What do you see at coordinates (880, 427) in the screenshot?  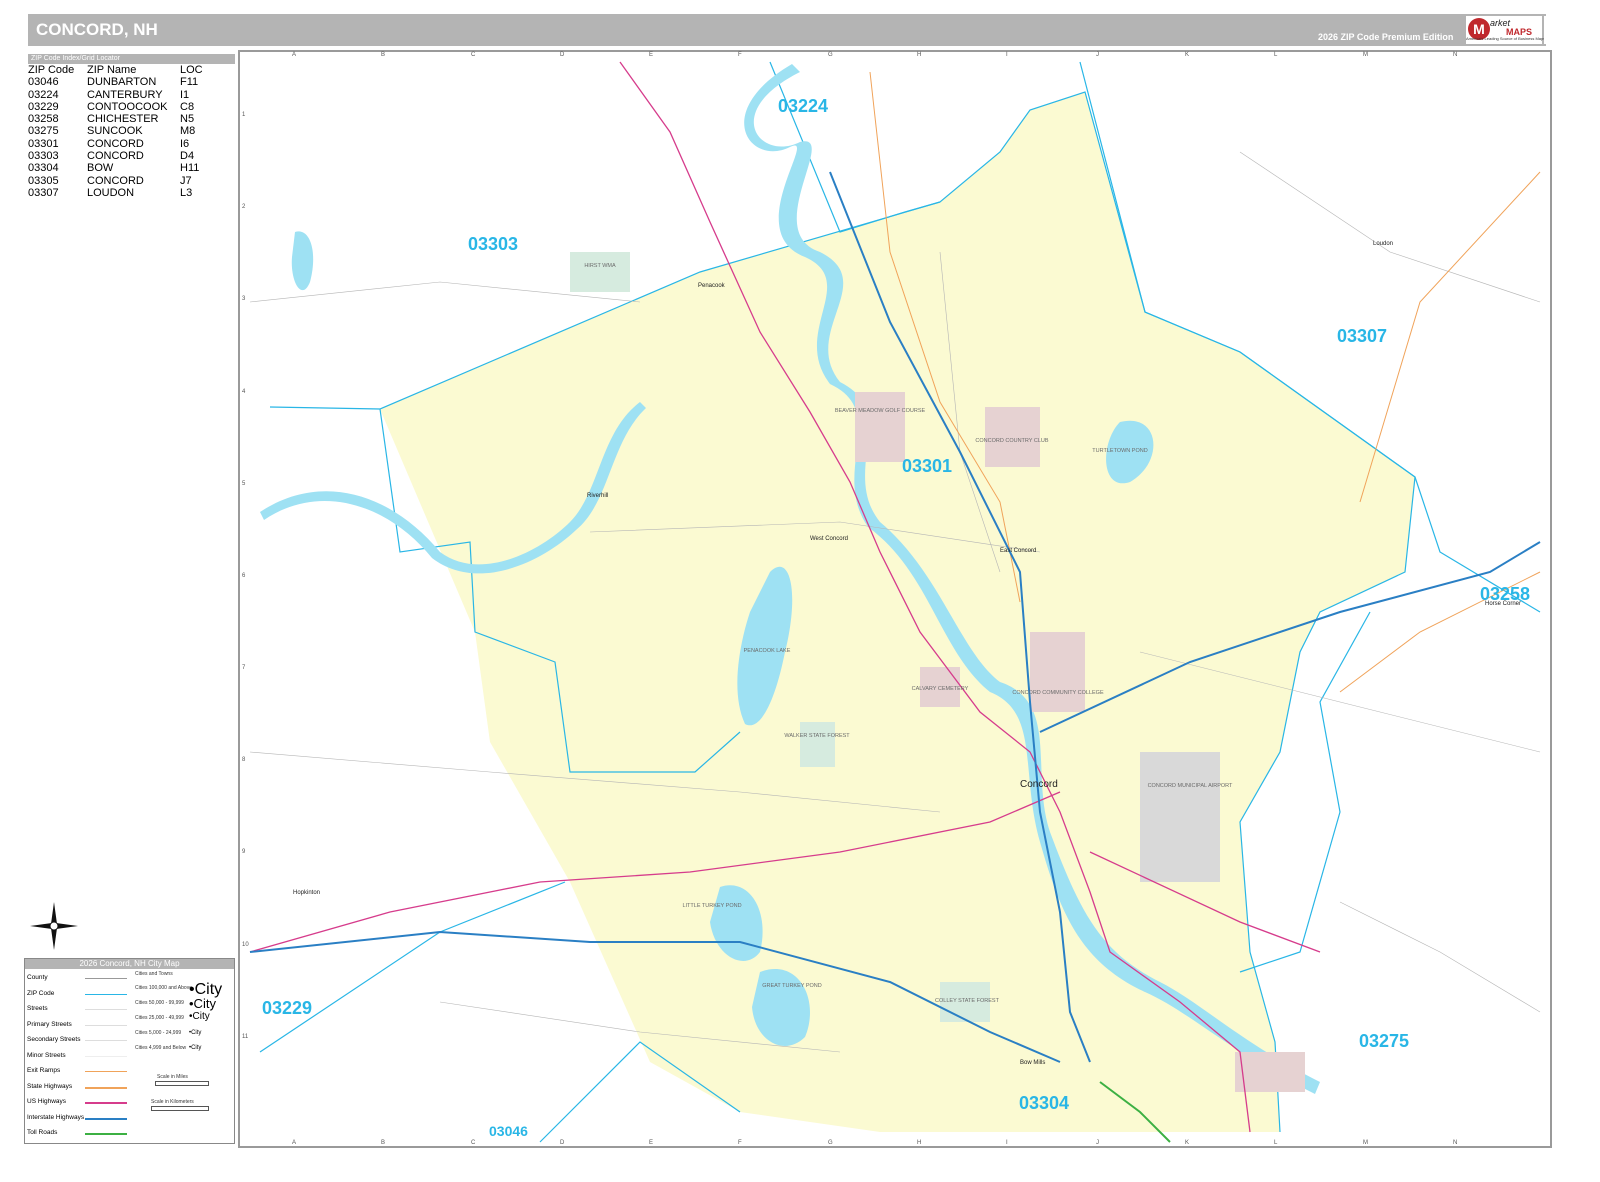 I see `golf-course-area` at bounding box center [880, 427].